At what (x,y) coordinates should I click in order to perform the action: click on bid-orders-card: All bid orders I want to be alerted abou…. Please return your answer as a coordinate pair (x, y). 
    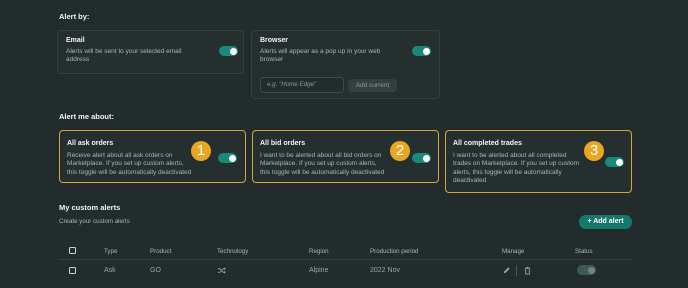
    Looking at the image, I should click on (345, 156).